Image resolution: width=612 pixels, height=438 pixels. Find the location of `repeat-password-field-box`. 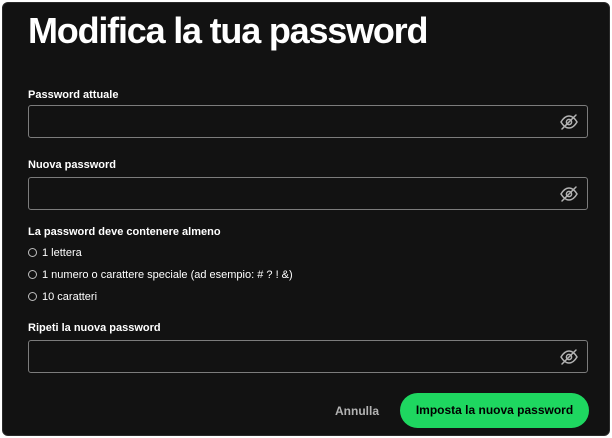

repeat-password-field-box is located at coordinates (308, 356).